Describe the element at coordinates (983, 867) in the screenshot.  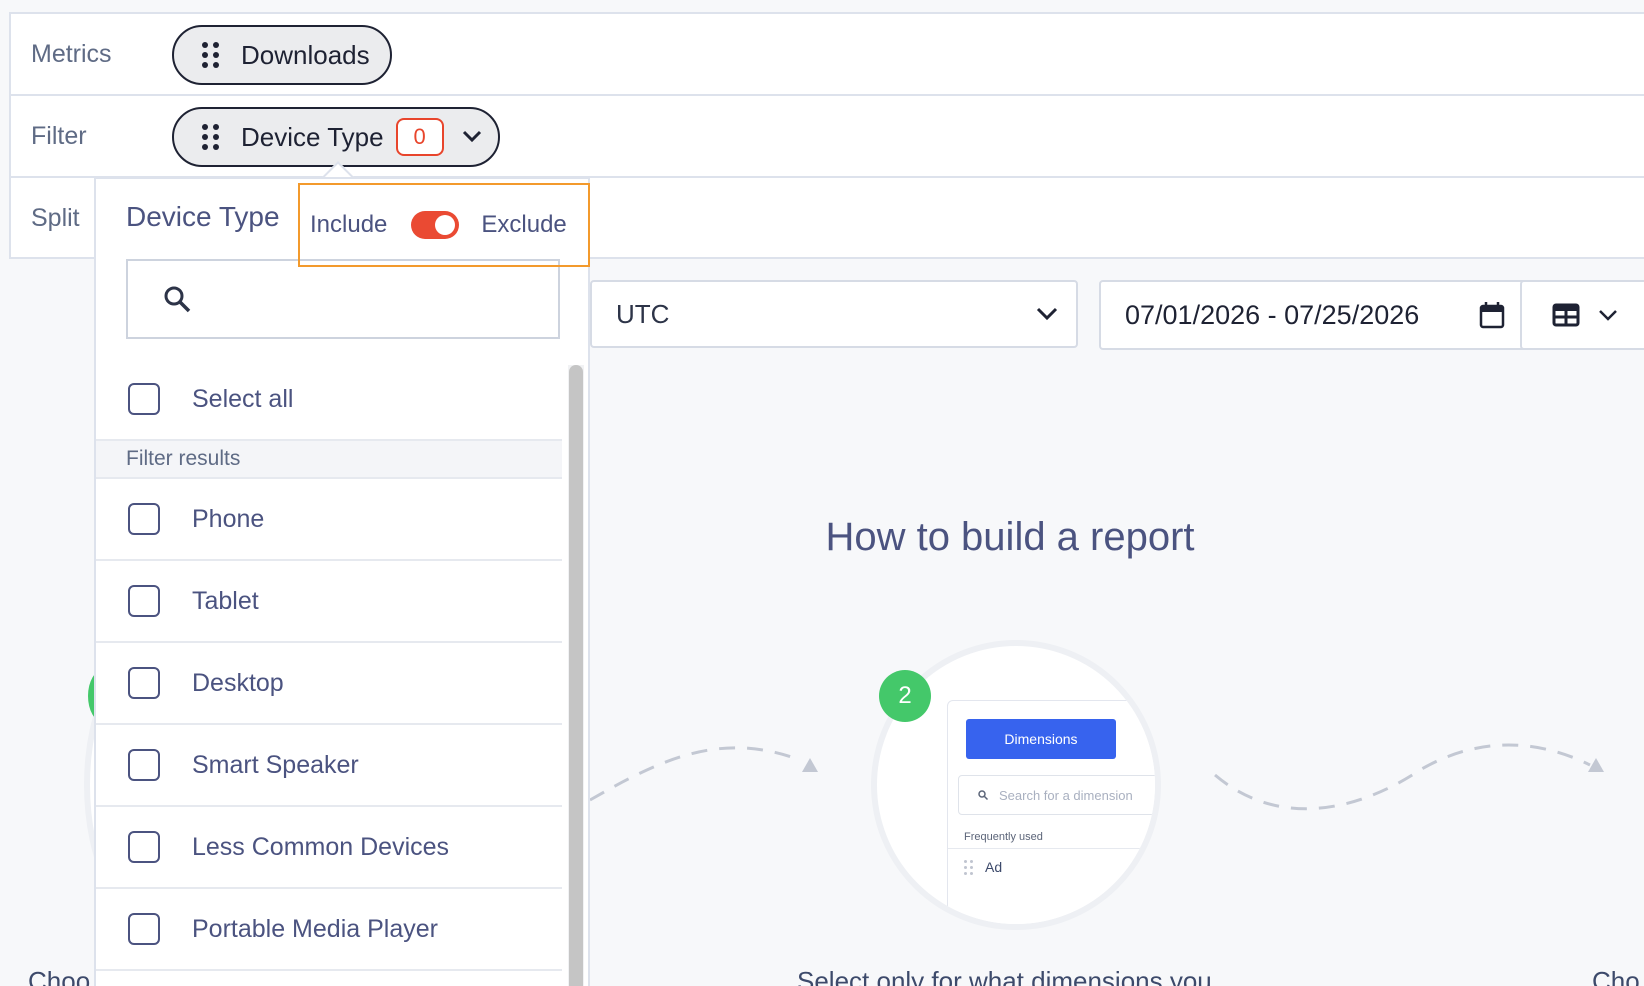
I see `mini-list-item: Ad` at that location.